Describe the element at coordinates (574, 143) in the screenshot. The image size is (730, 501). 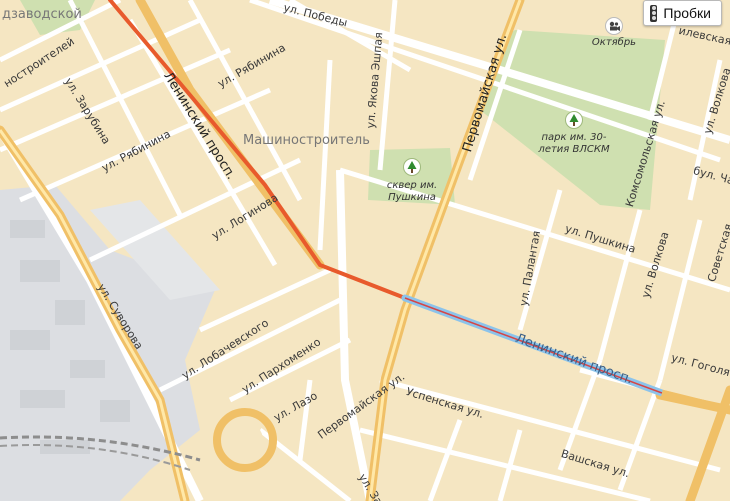
I see `poi-park-30: парк им. 30-летия ВЛСКМ` at that location.